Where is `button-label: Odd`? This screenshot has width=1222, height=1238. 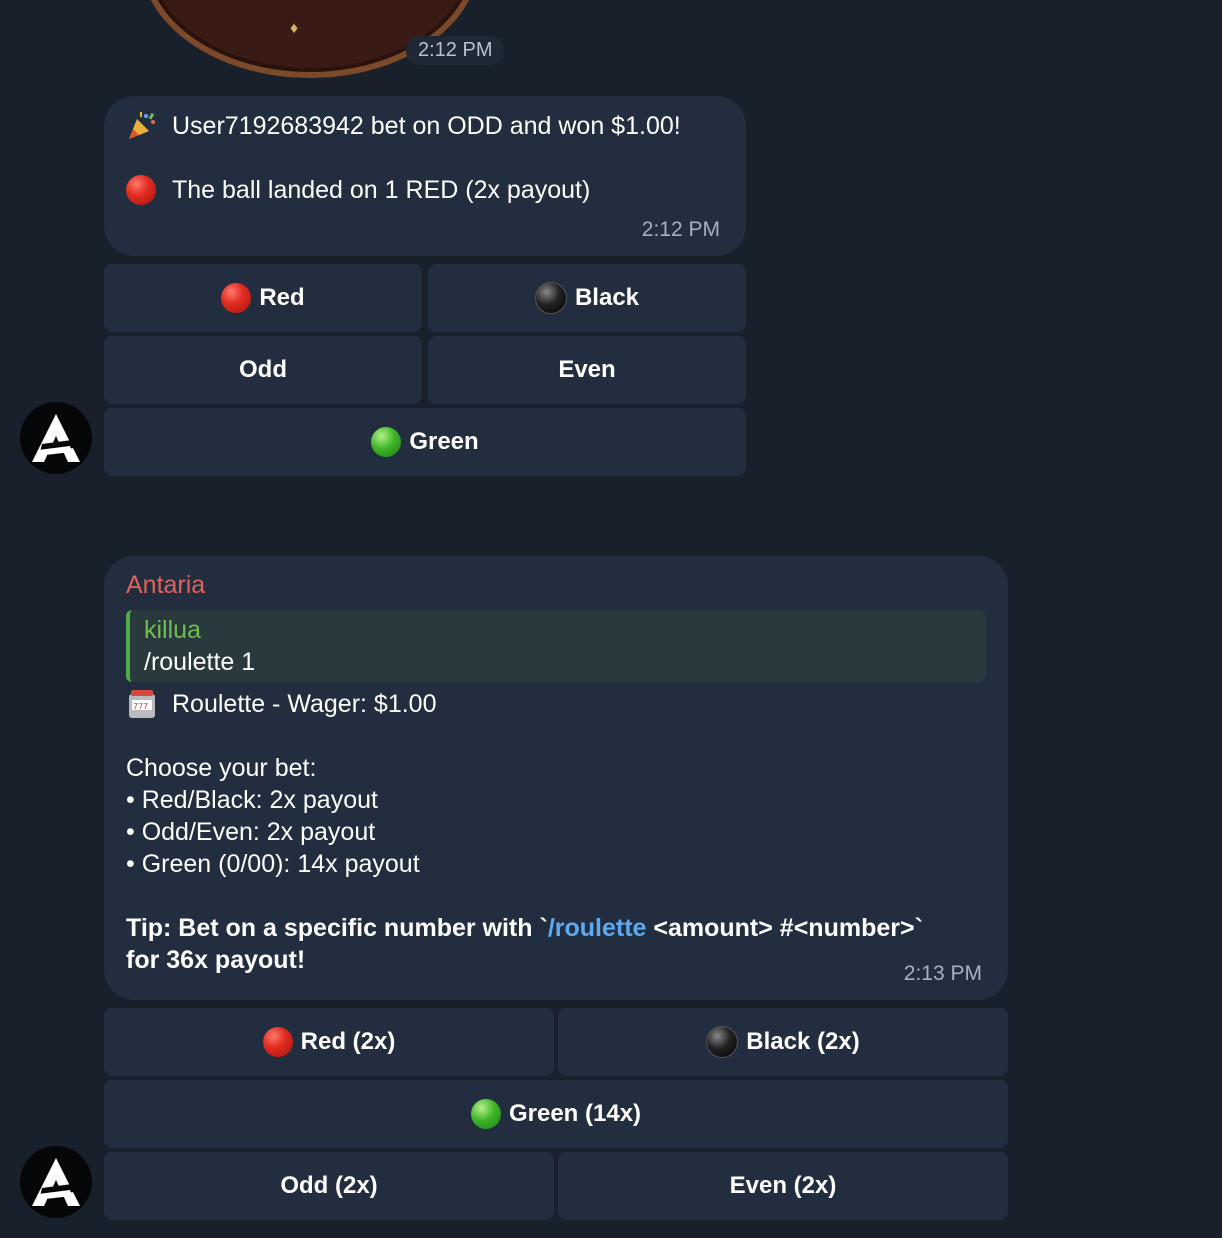 button-label: Odd is located at coordinates (263, 369).